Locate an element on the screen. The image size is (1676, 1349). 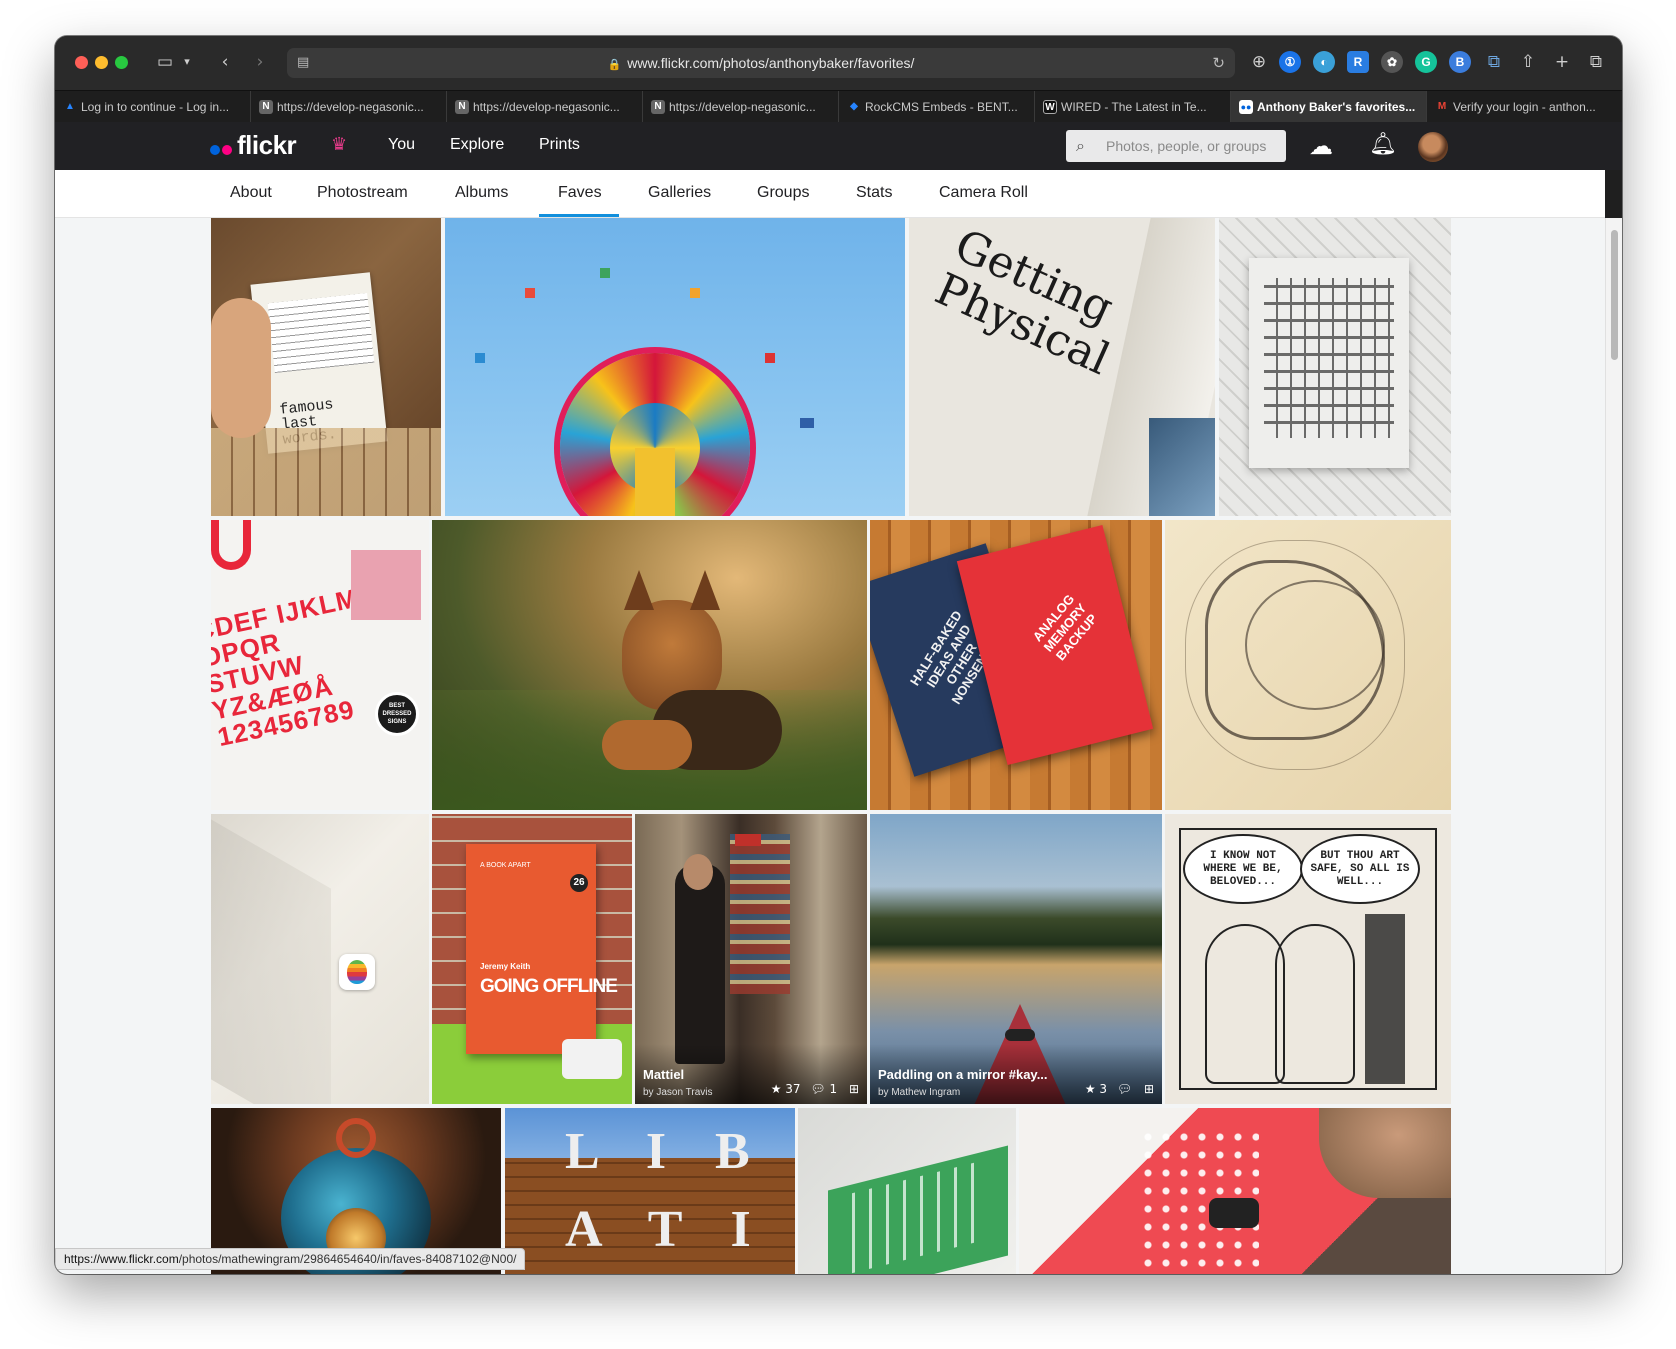
1password-extension-icon: ① is located at coordinates (1290, 62).